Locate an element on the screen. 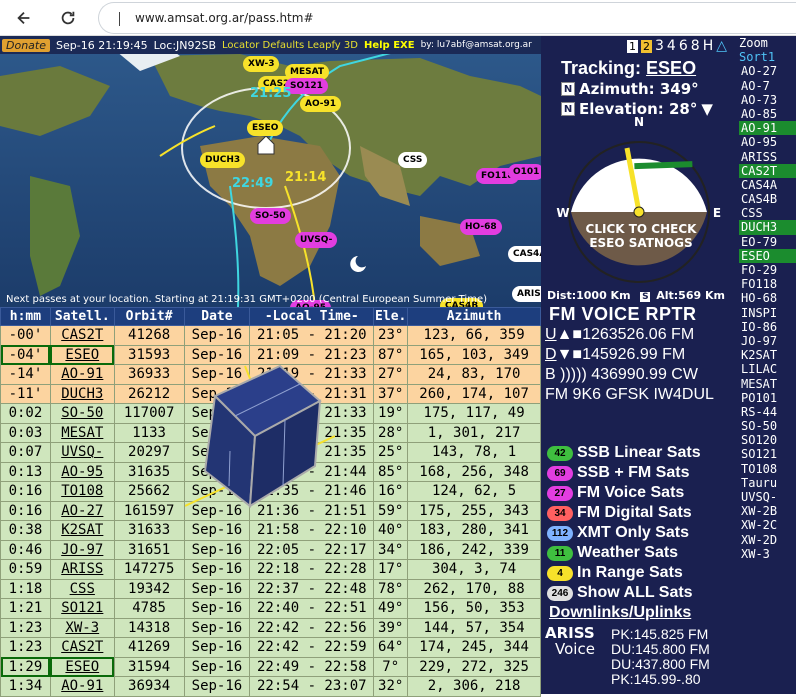  address-url: www.amsat.org.ar/pass.htm# is located at coordinates (224, 18).